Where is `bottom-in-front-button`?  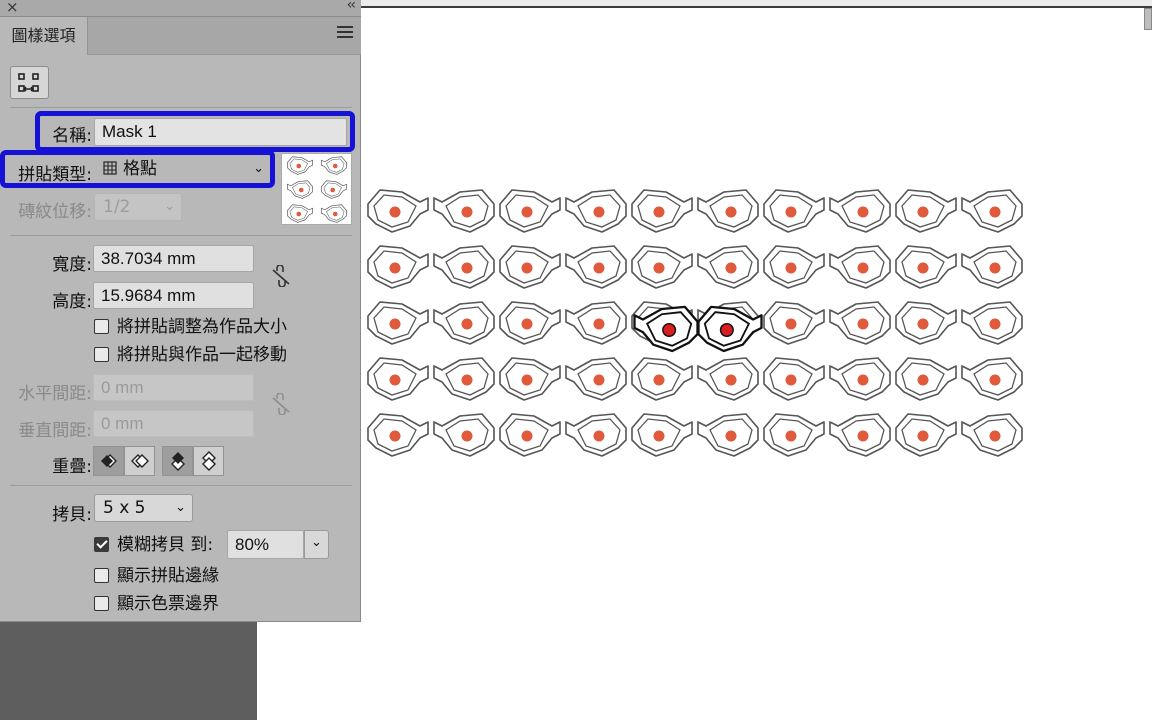 bottom-in-front-button is located at coordinates (208, 461).